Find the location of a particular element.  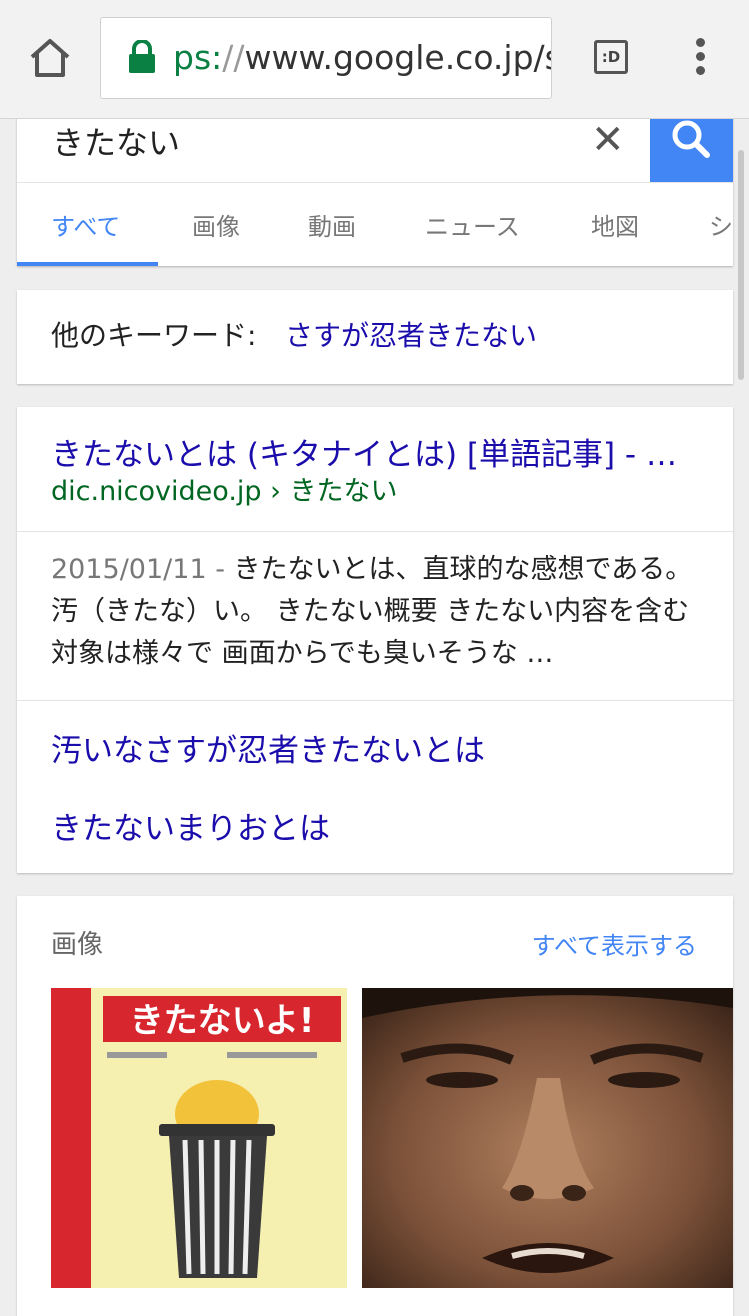

address-bar: ps://www.google.co.jp/s is located at coordinates (326, 58).